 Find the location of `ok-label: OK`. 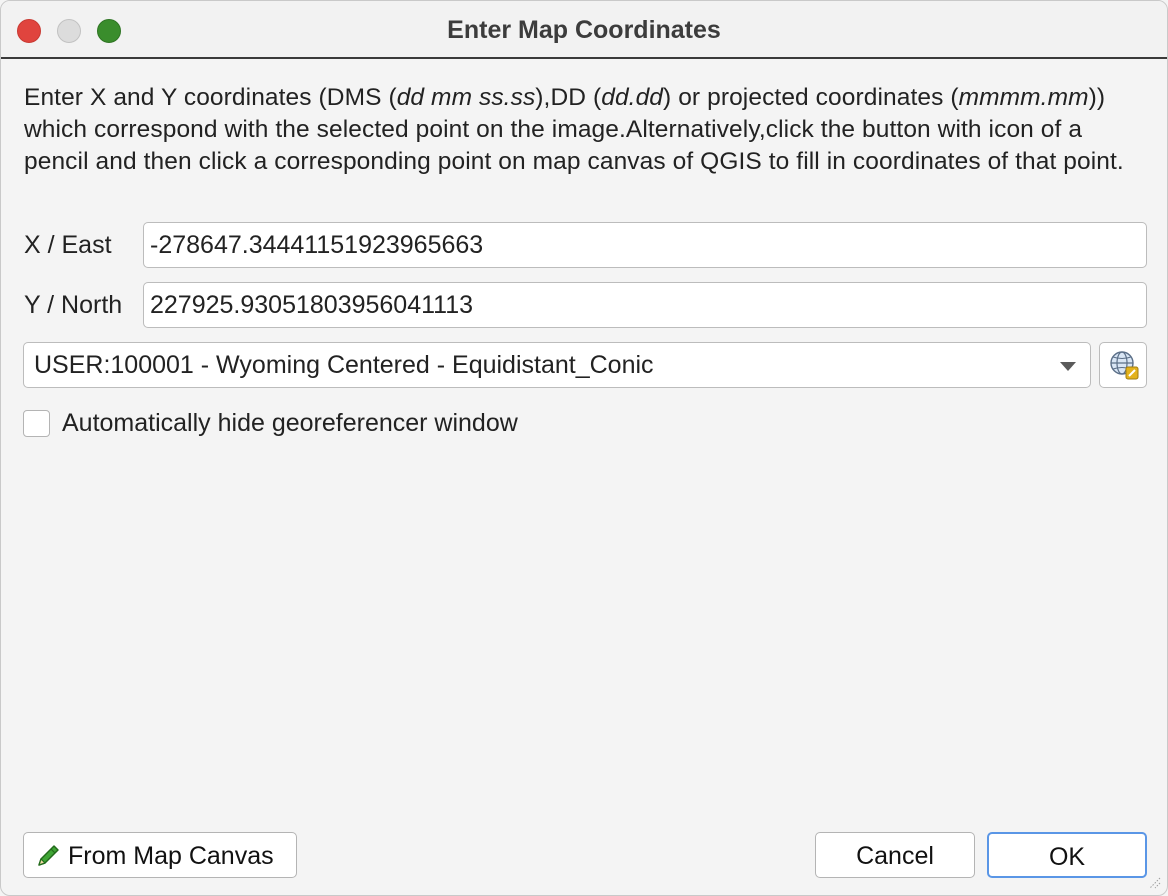

ok-label: OK is located at coordinates (1067, 857).